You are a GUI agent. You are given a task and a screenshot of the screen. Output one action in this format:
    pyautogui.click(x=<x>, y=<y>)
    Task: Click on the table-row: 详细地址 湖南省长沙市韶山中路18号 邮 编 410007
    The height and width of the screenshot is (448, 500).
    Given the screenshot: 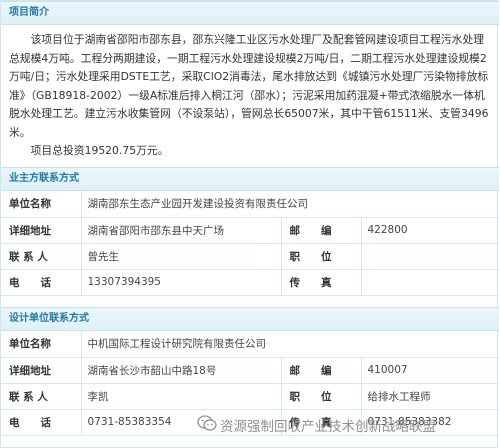 What is the action you would take?
    pyautogui.click(x=250, y=370)
    